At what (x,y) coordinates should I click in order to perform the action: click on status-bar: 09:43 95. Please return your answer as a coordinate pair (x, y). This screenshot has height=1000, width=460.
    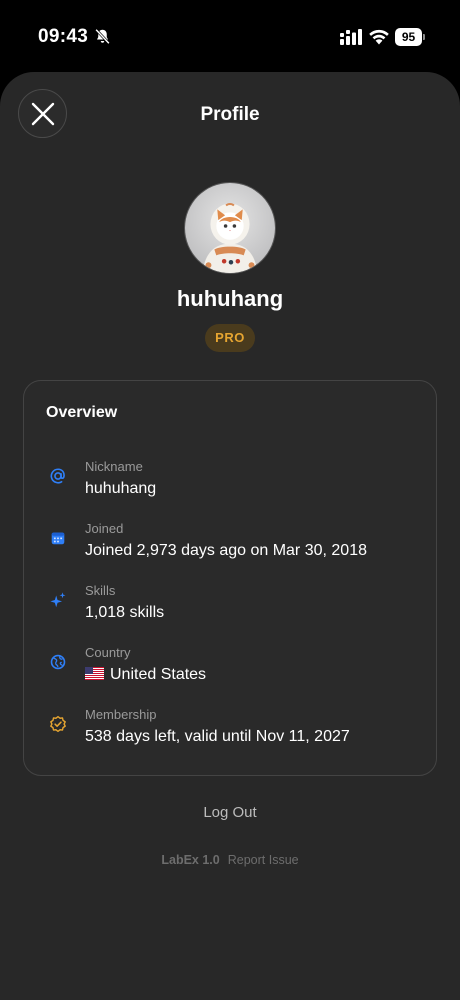
    Looking at the image, I should click on (230, 36).